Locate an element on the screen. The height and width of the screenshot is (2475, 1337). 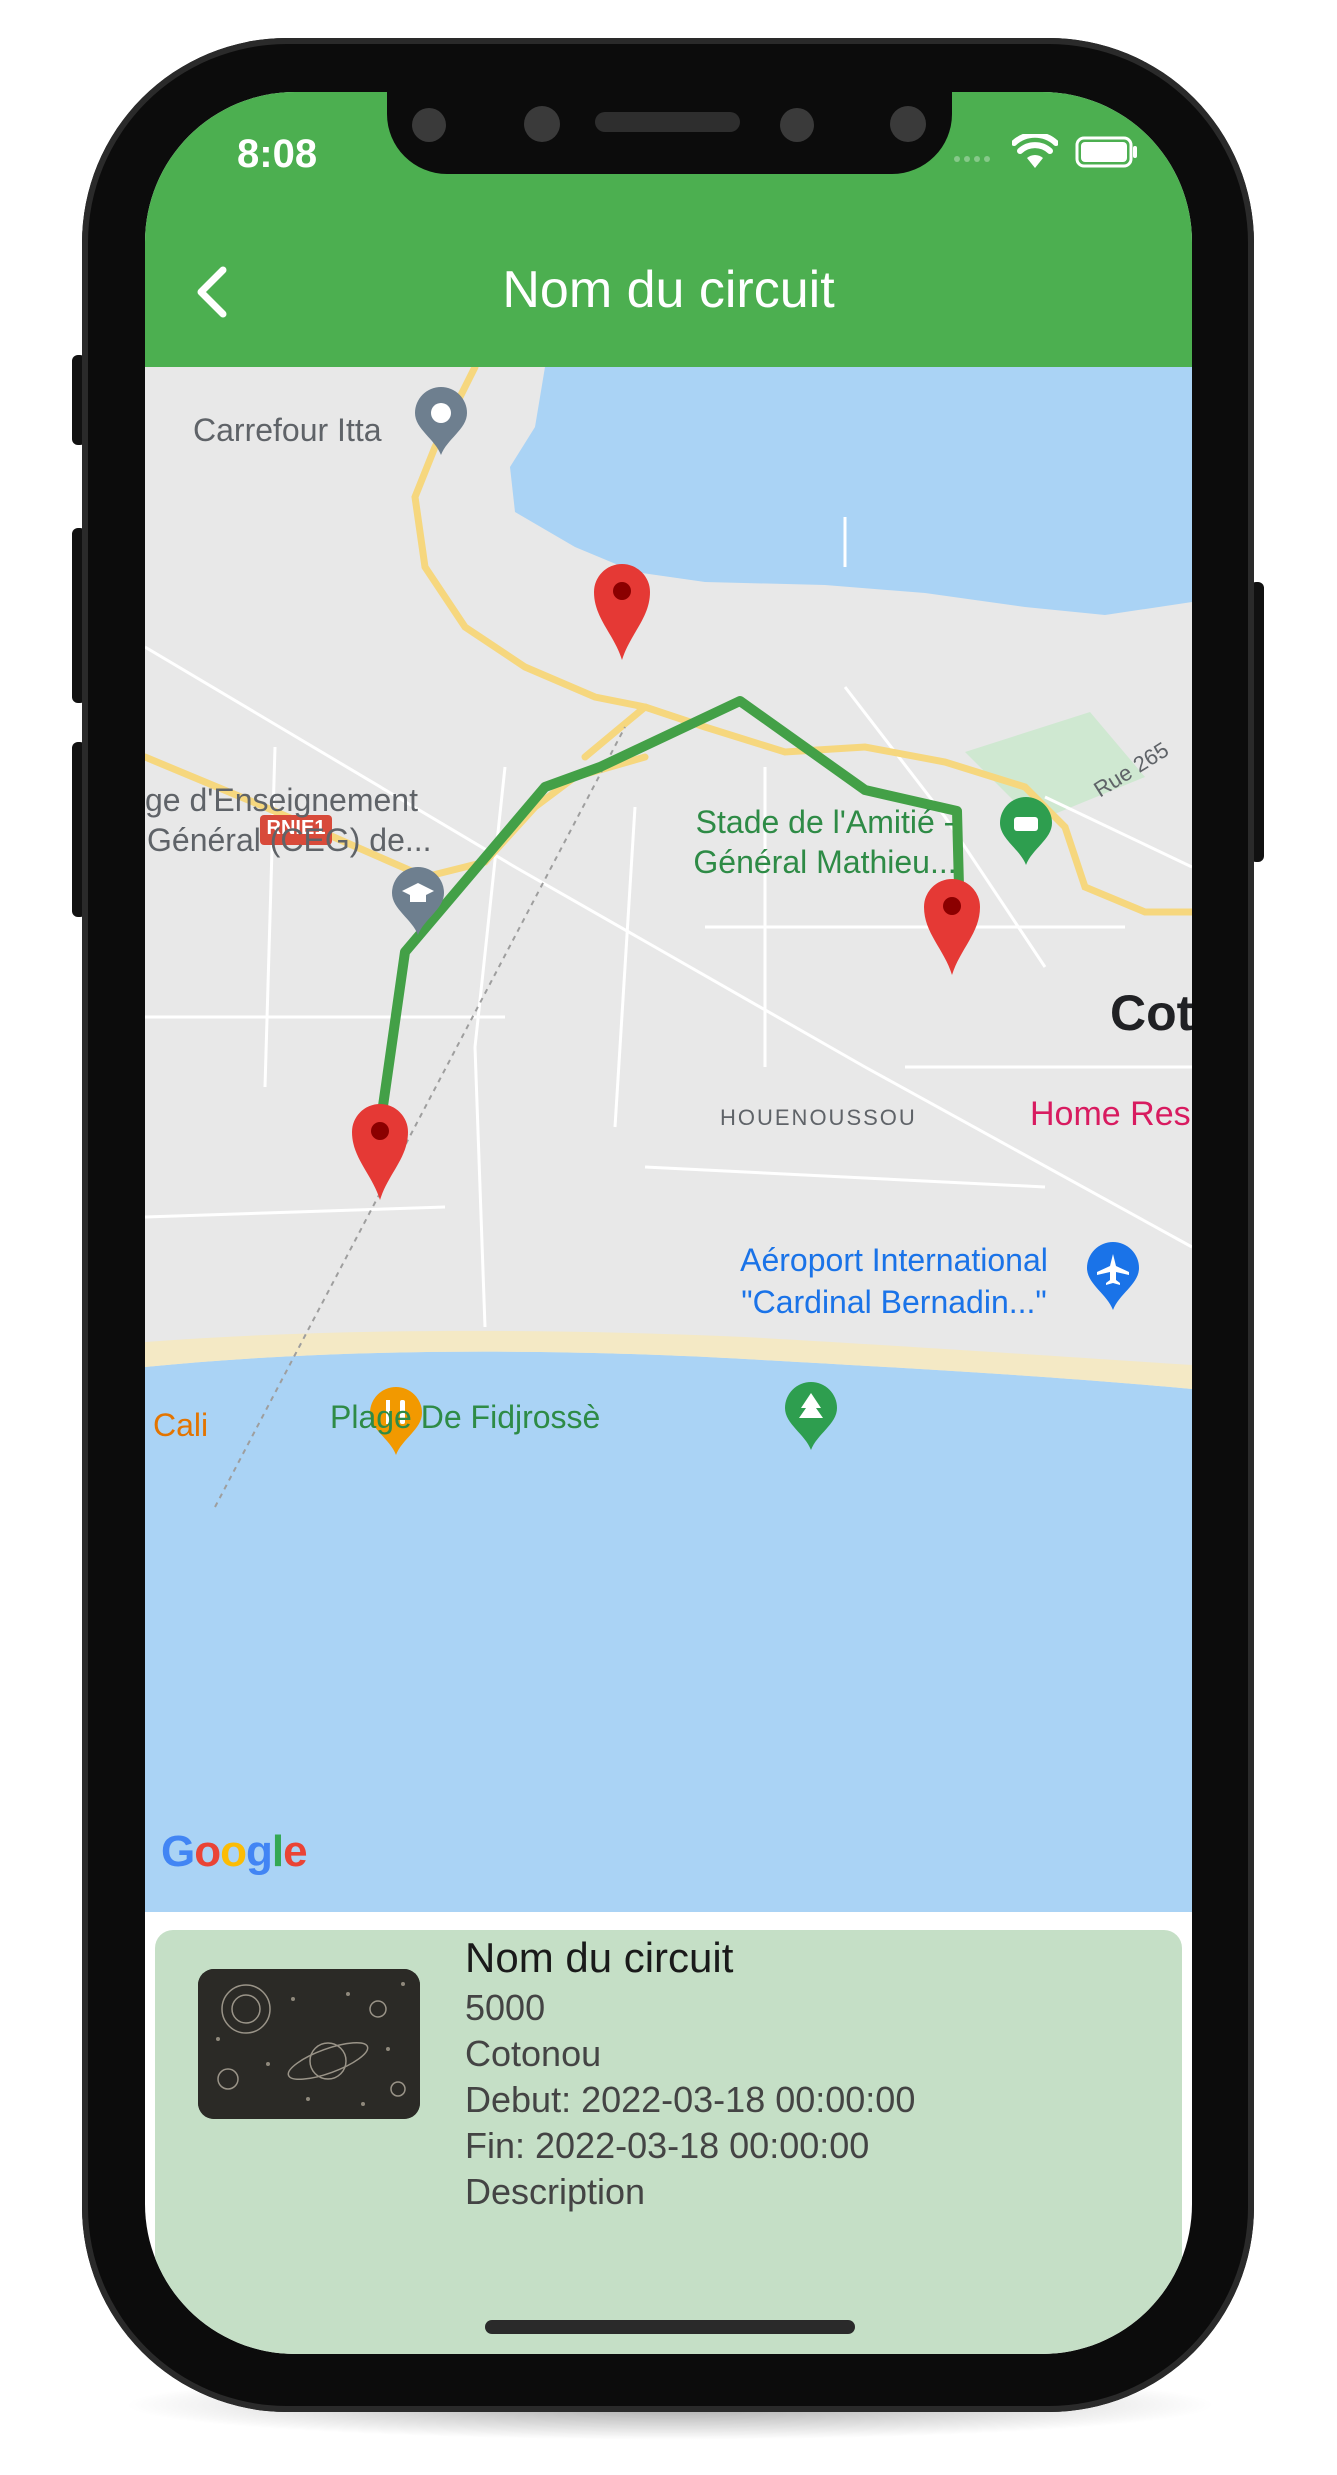
circuit-city: Cotonou is located at coordinates (533, 2053).